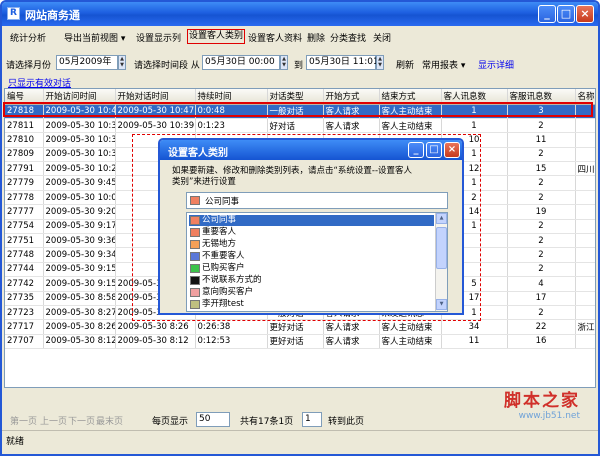 This screenshot has height=456, width=600. I want to click on table-cell: 0:26:38, so click(231, 327).